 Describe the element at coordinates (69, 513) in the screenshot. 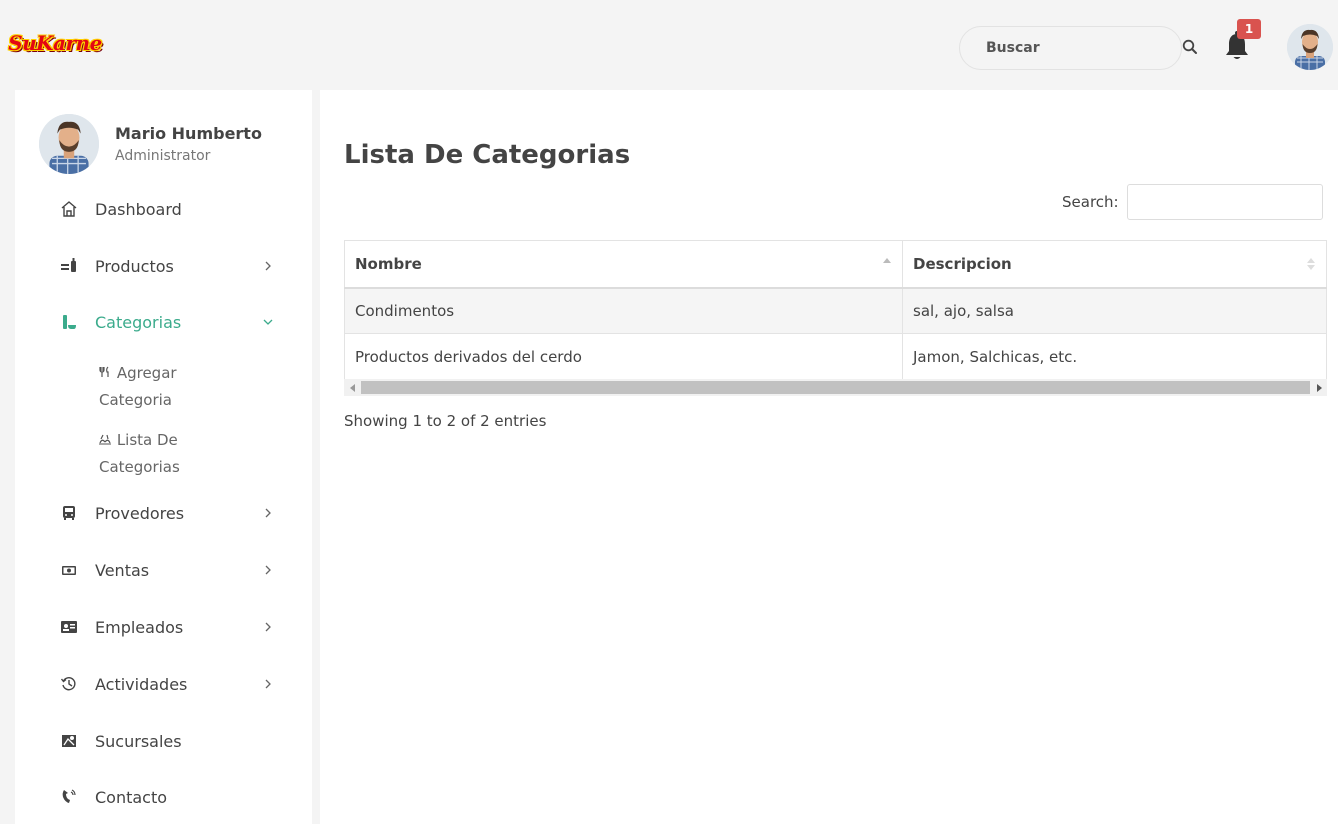

I see `bus-icon` at that location.